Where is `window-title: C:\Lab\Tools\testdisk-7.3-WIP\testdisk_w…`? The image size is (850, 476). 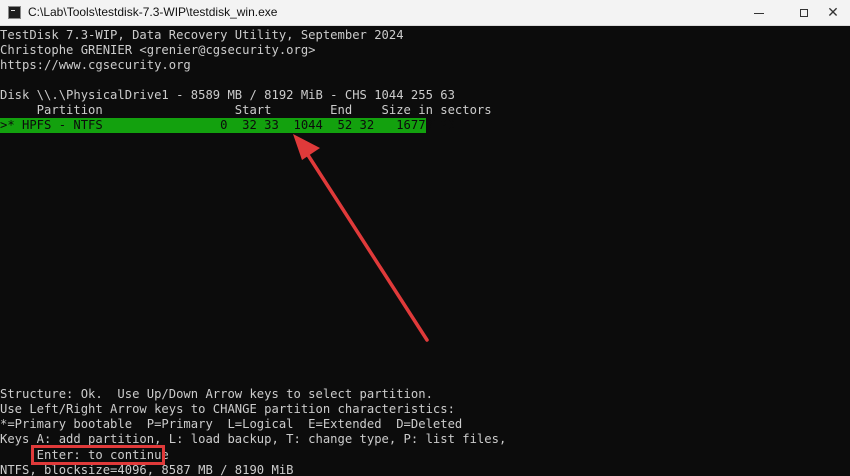 window-title: C:\Lab\Tools\testdisk-7.3-WIP\testdisk_w… is located at coordinates (153, 12).